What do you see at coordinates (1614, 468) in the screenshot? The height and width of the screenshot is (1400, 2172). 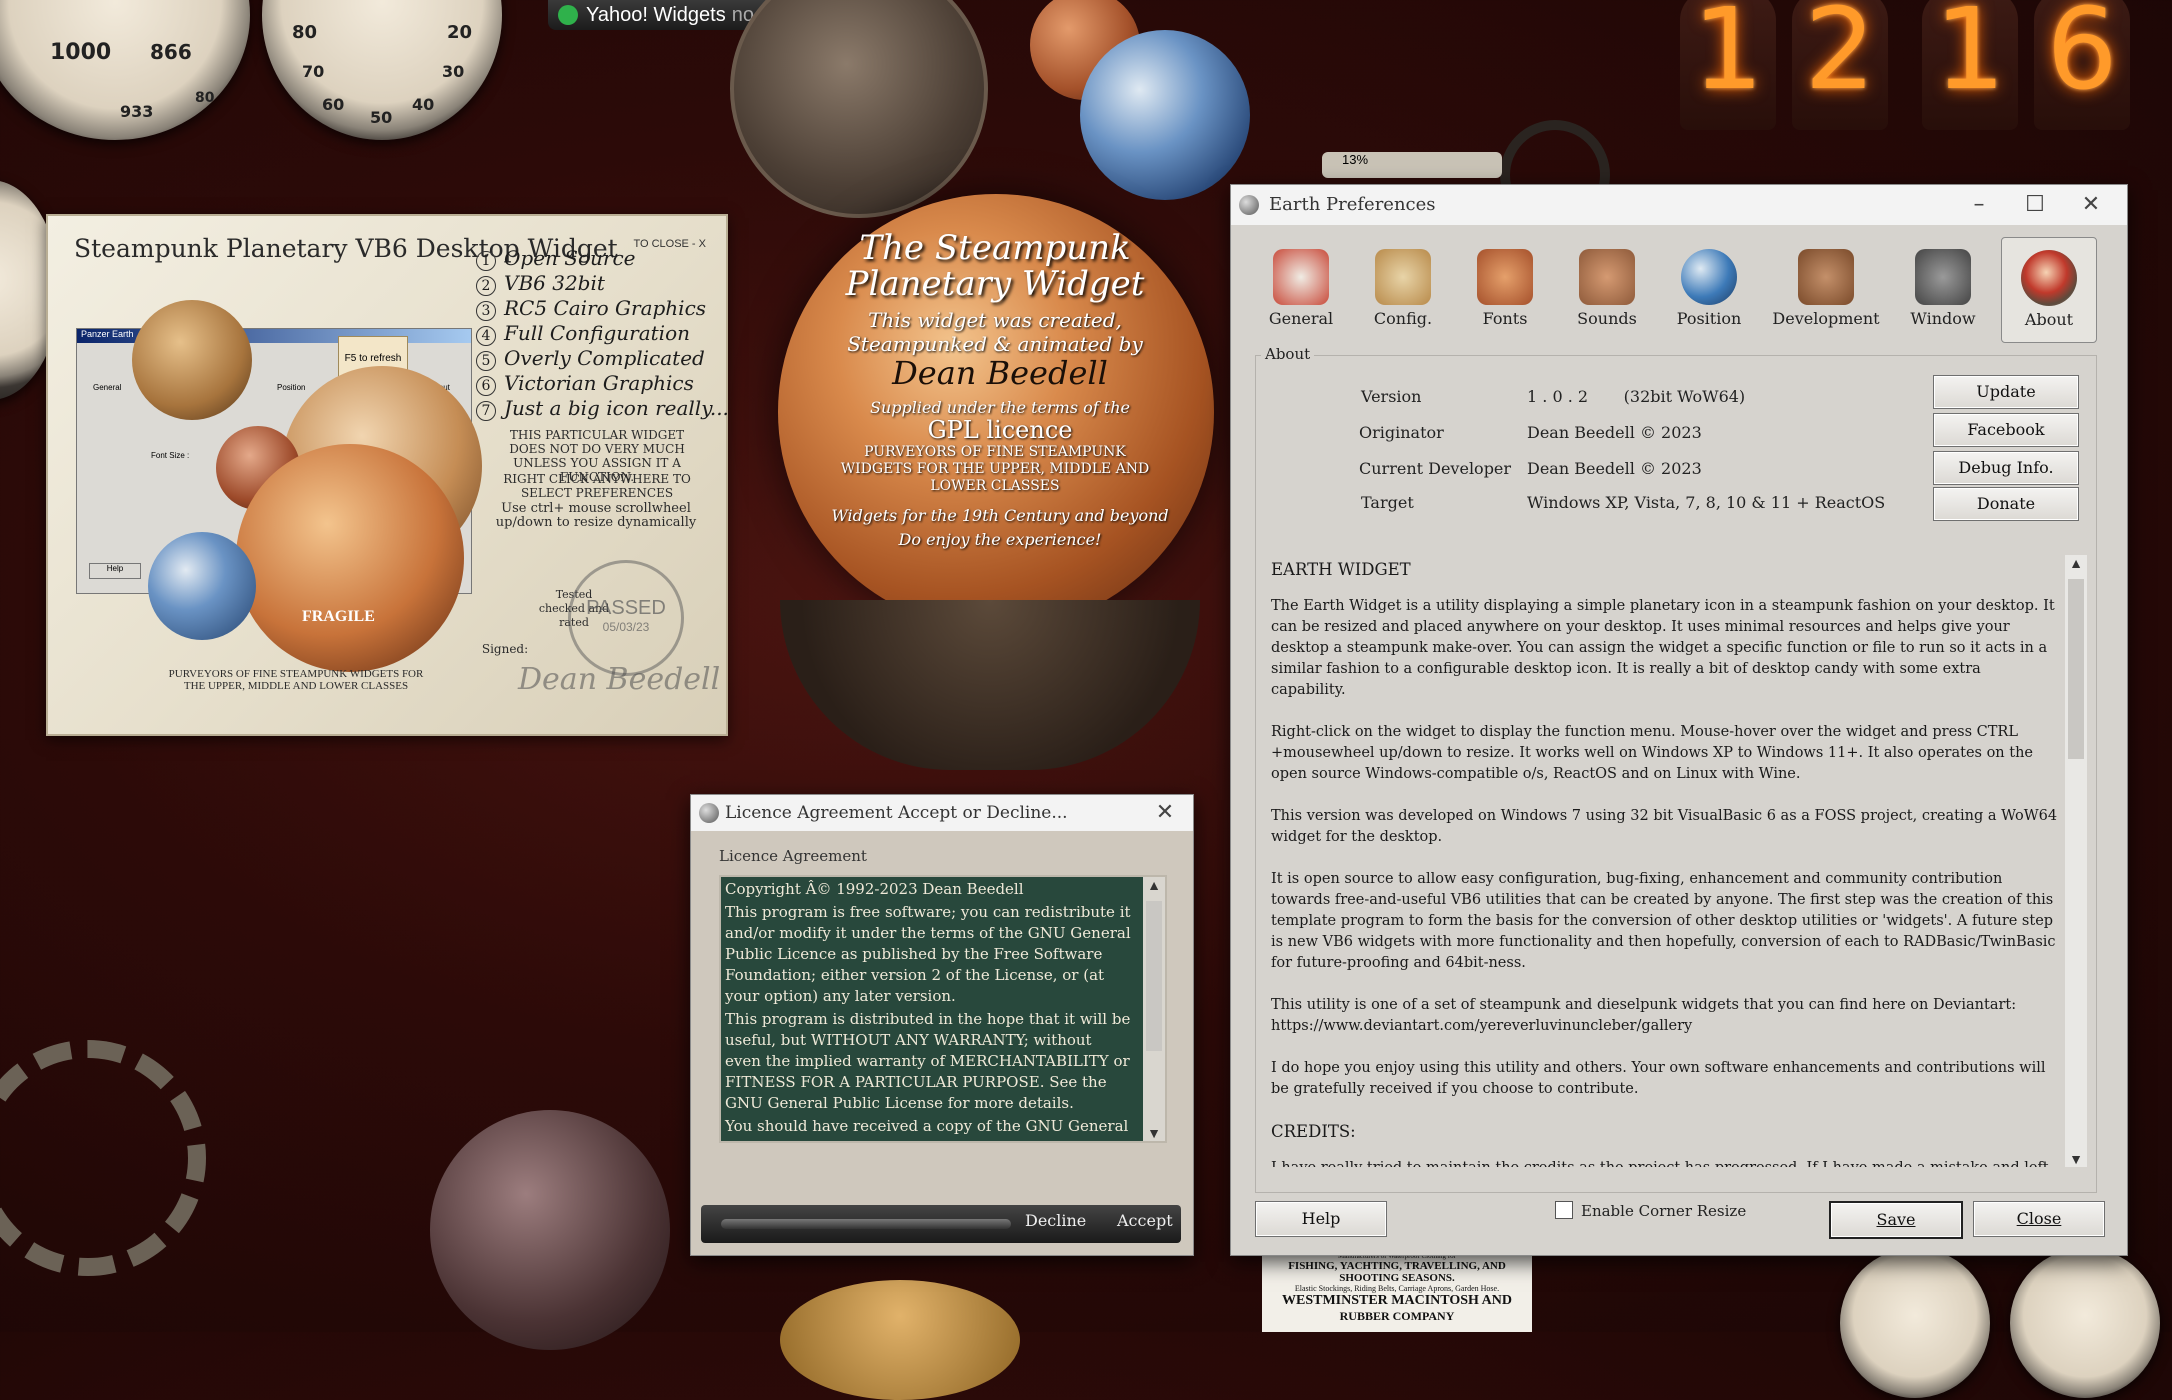 I see `developer-value: Dean Beedell © 2023` at bounding box center [1614, 468].